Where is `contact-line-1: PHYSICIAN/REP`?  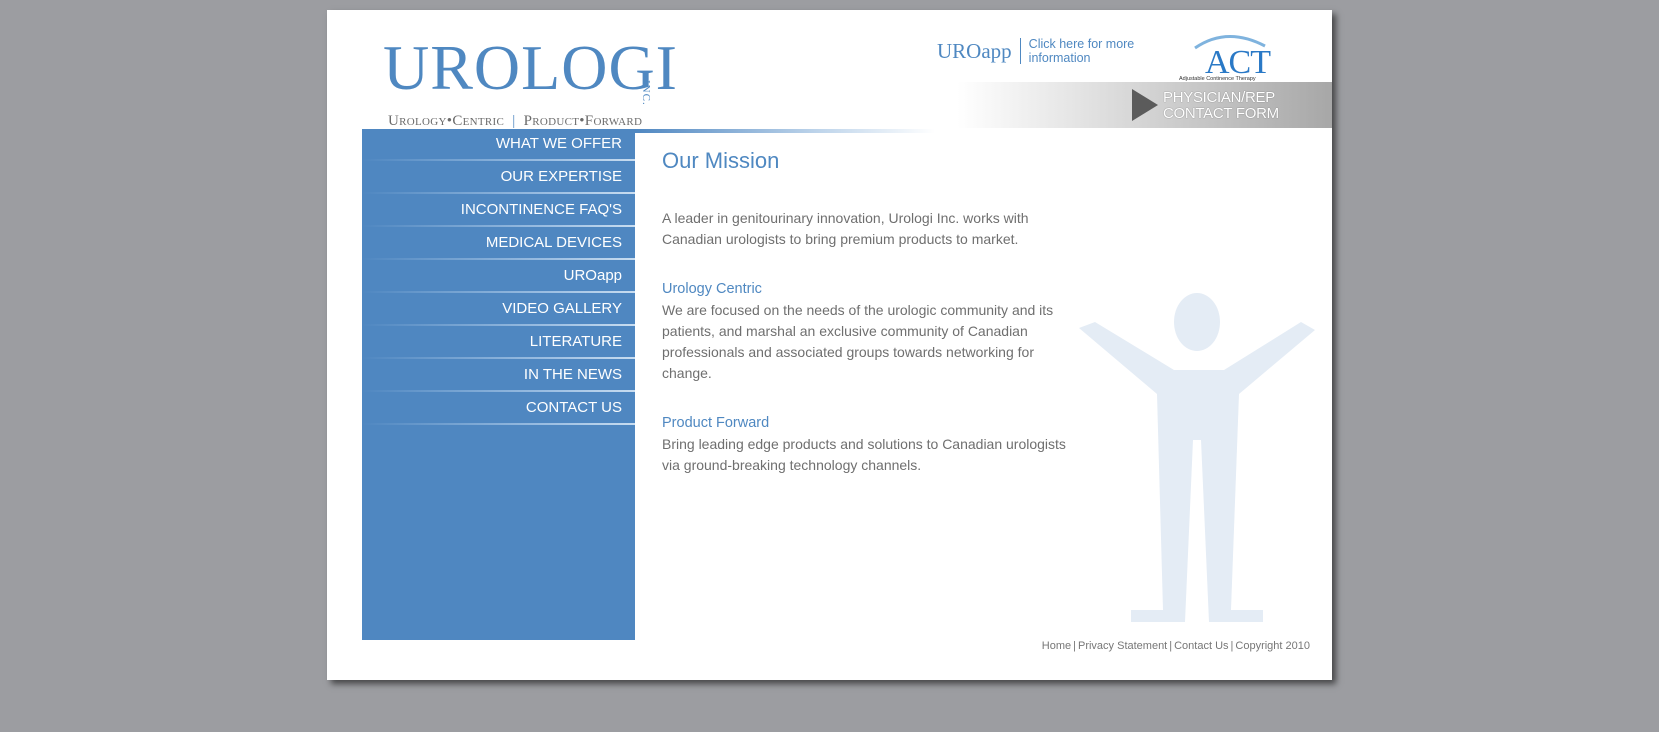
contact-line-1: PHYSICIAN/REP is located at coordinates (1219, 97).